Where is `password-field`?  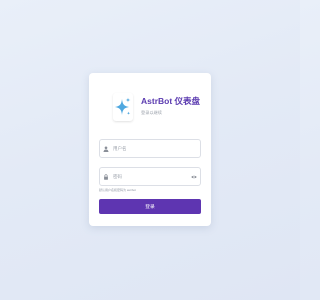 password-field is located at coordinates (150, 176).